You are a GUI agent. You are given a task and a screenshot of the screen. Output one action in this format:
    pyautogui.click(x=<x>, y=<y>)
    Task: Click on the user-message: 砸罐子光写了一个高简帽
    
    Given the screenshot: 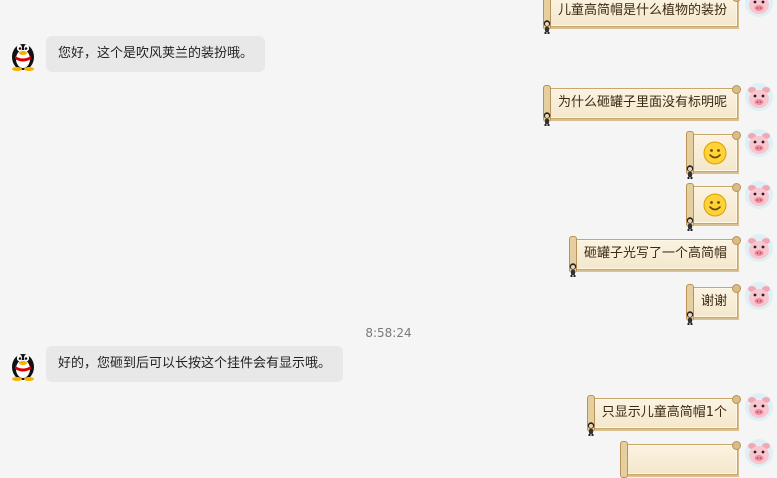 What is the action you would take?
    pyautogui.click(x=671, y=253)
    